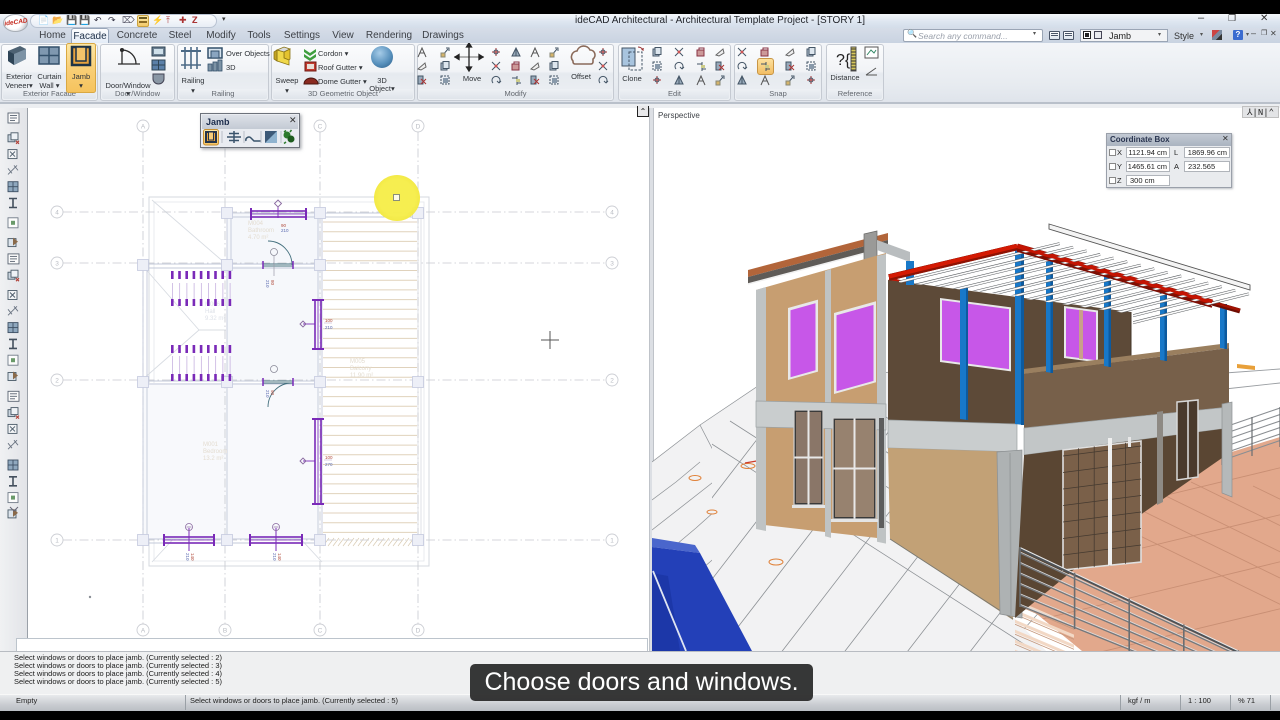 This screenshot has height=720, width=1280. Describe the element at coordinates (679, 115) in the screenshot. I see `svg-text: Perspective` at that location.